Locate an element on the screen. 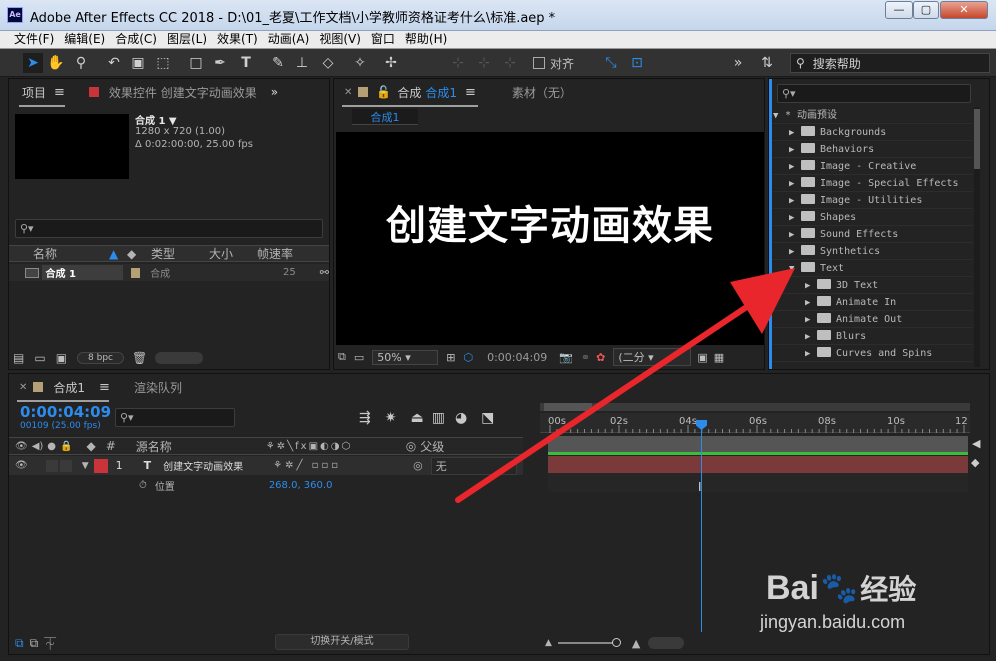 Image resolution: width=996 pixels, height=661 pixels. clone-stamp-tool-icon: ⊥ is located at coordinates (302, 63).